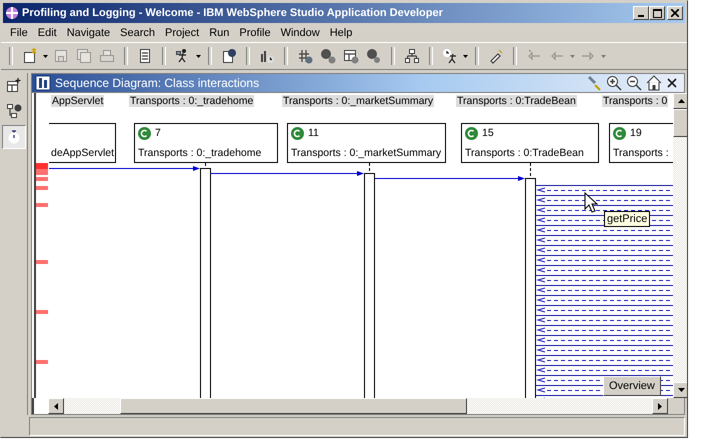 This screenshot has height=446, width=713. Describe the element at coordinates (137, 32) in the screenshot. I see `menu-item: Search` at that location.